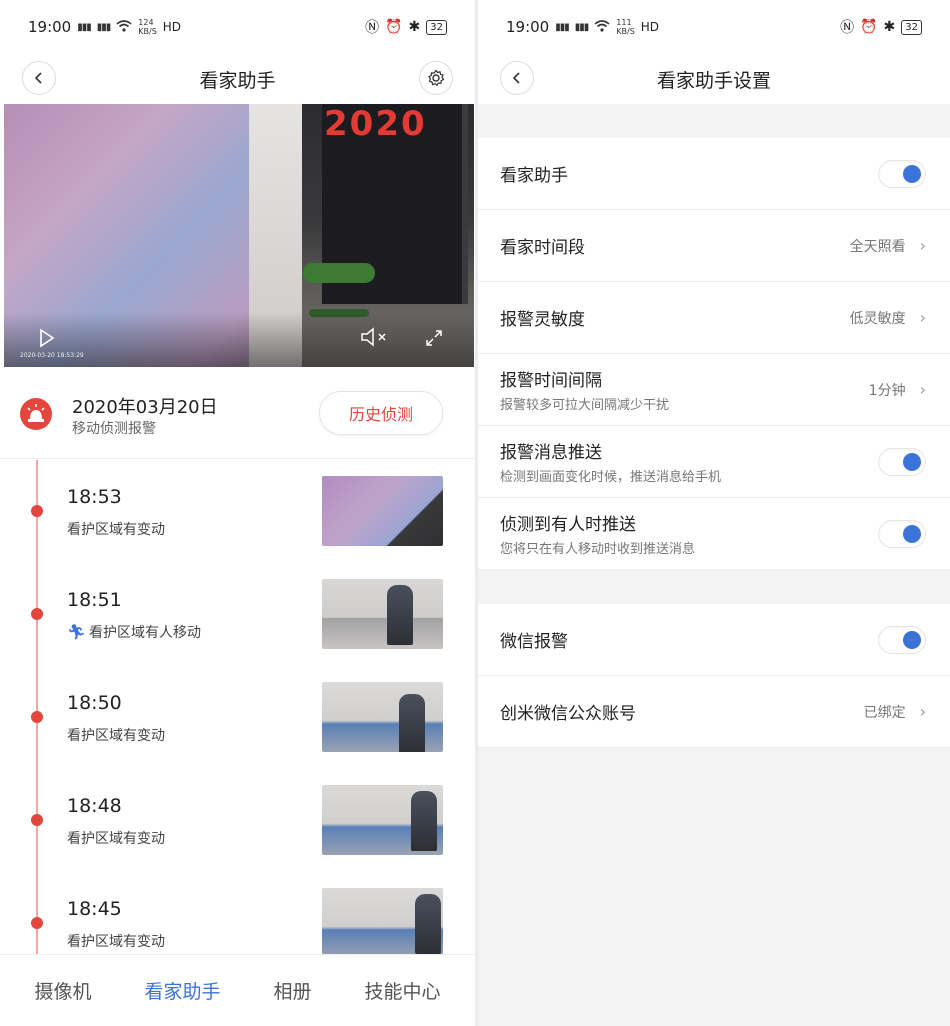 The width and height of the screenshot is (950, 1026). I want to click on event-description: 🏃︎ 看护区域有人移动, so click(134, 632).